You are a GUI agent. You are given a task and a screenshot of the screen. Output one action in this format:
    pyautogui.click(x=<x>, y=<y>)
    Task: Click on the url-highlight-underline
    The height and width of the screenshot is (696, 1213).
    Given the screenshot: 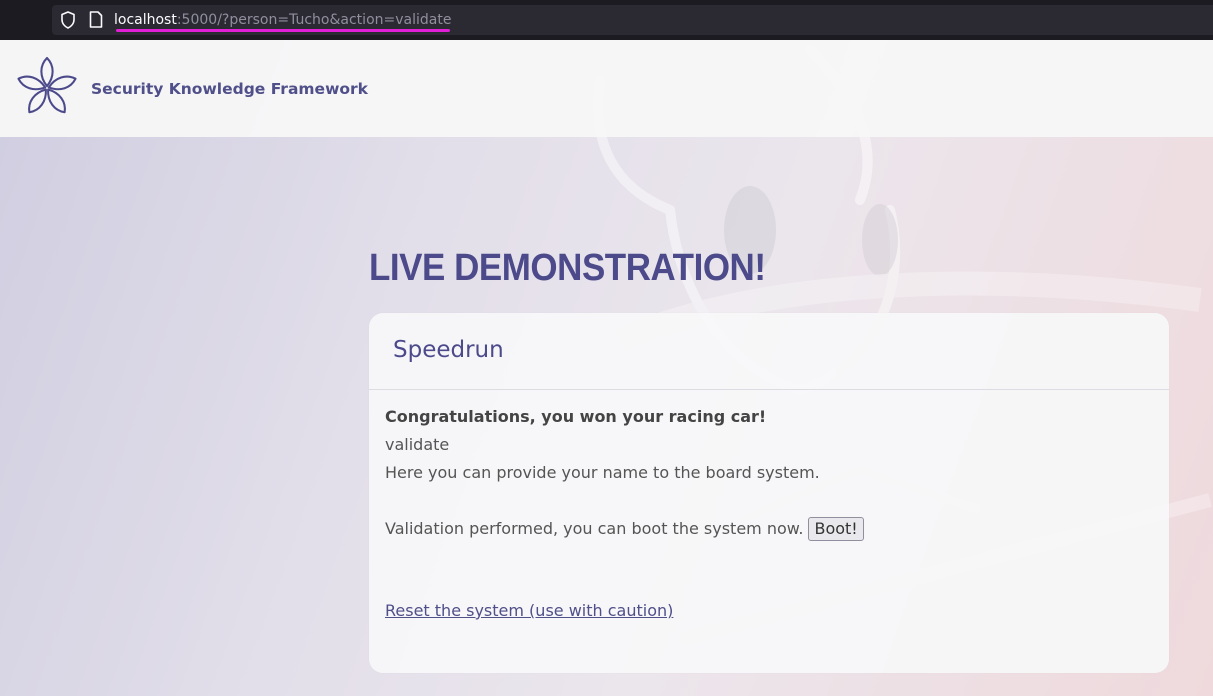 What is the action you would take?
    pyautogui.click(x=283, y=30)
    